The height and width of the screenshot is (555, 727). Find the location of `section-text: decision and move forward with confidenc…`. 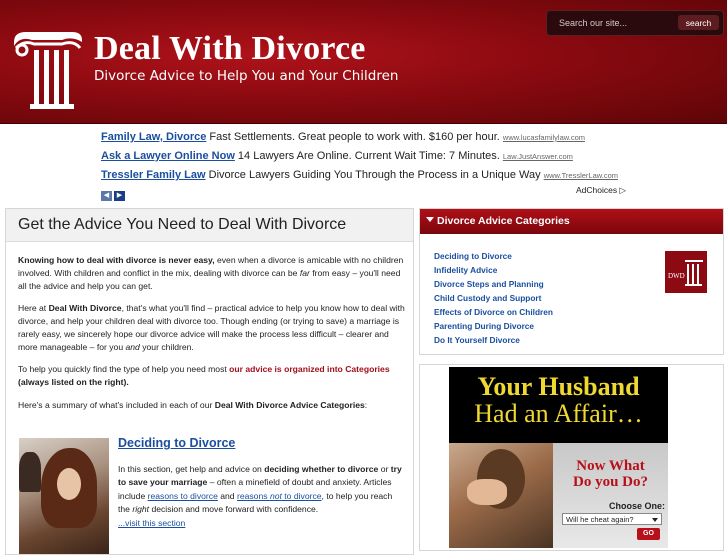

section-text: decision and move forward with confidenc… is located at coordinates (234, 509).